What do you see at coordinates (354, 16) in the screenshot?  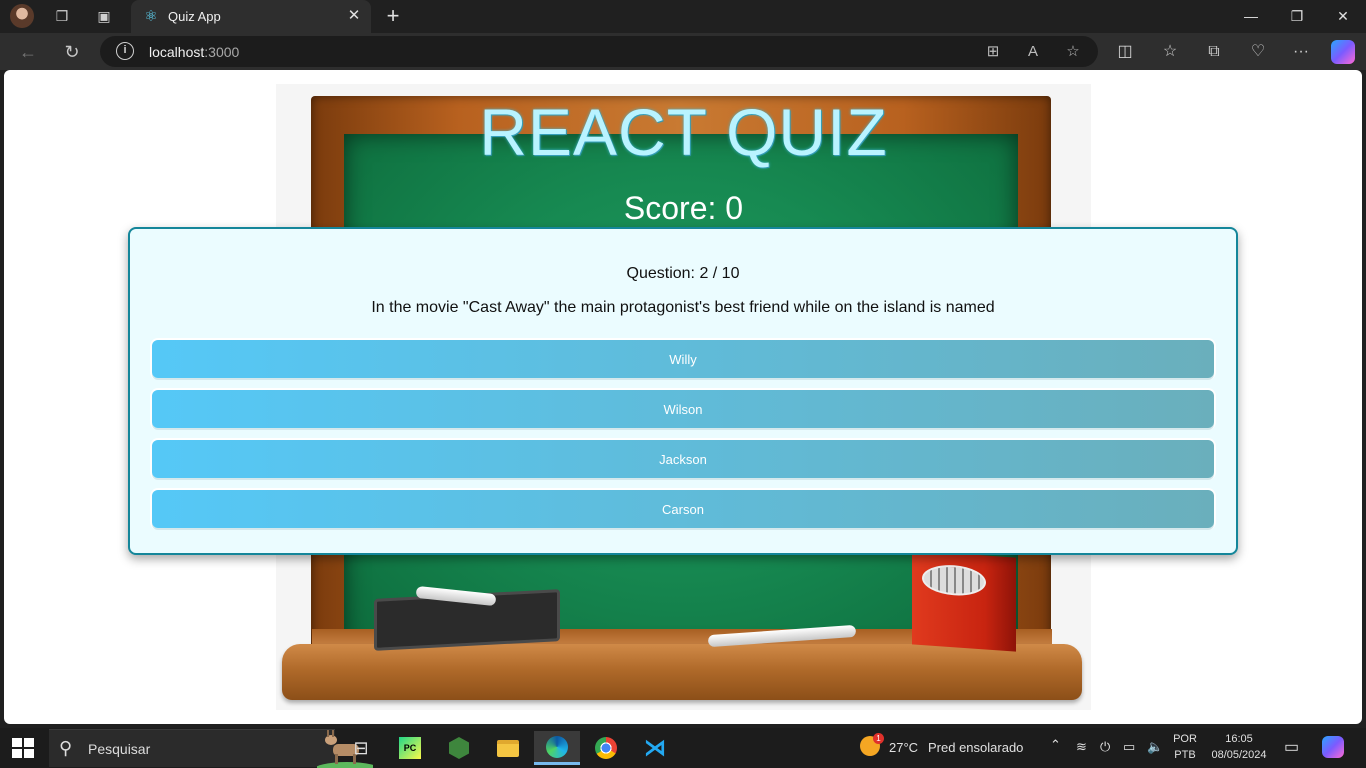 I see `close-tab-icon: ✕` at bounding box center [354, 16].